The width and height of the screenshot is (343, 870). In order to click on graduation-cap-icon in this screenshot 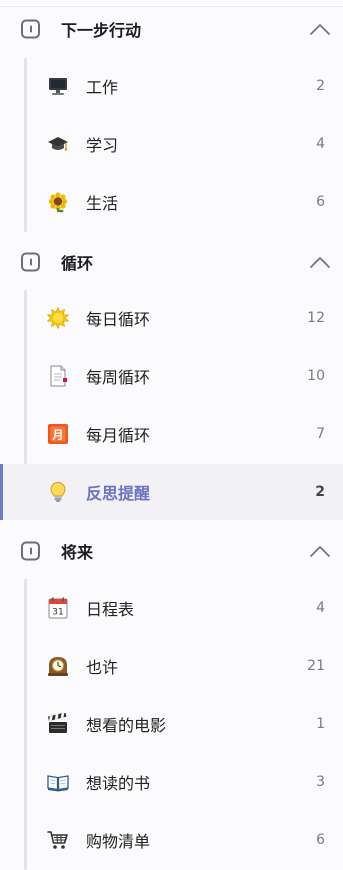, I will do `click(58, 144)`.